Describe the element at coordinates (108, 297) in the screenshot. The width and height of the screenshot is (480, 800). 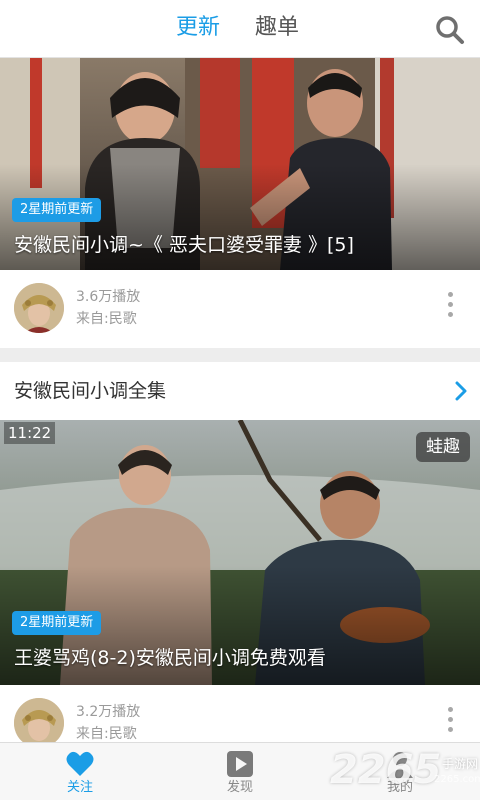
I see `play-count: 3.6万播放` at that location.